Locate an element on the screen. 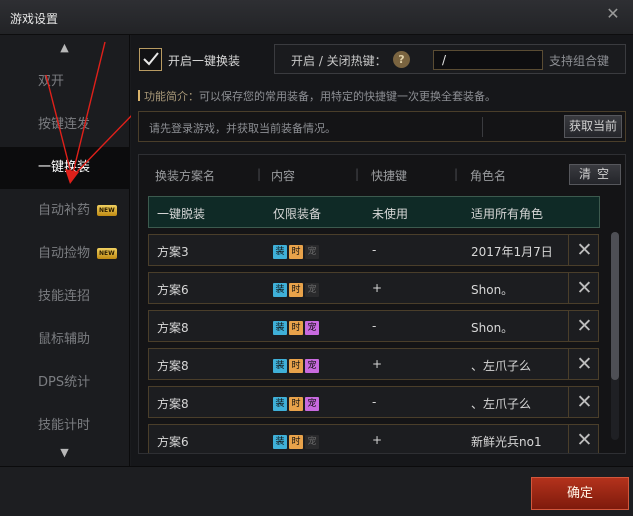  clear-button: 清空 is located at coordinates (595, 174).